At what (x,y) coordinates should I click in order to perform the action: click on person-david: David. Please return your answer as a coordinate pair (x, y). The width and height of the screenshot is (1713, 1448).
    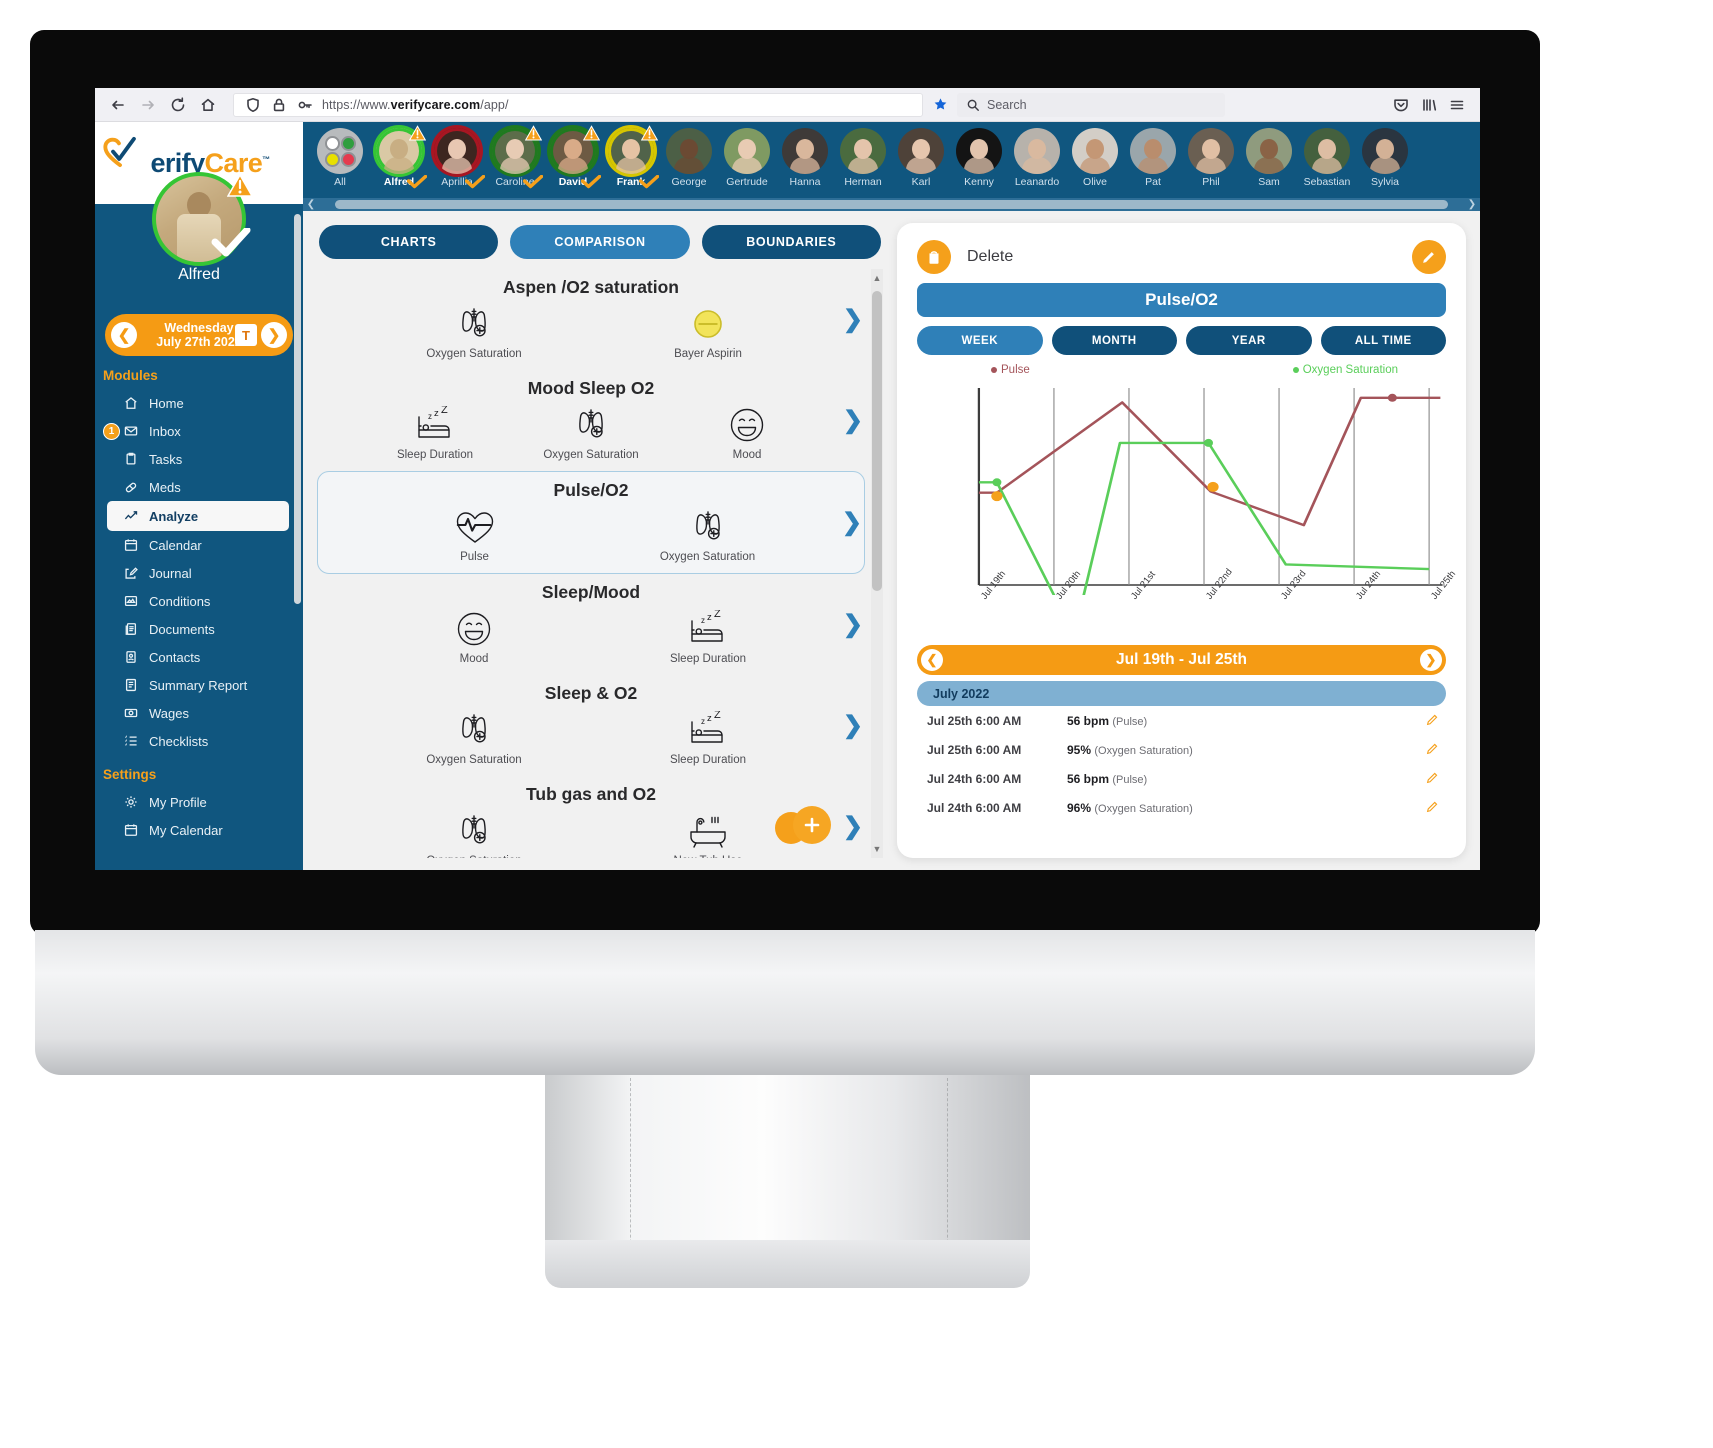
    Looking at the image, I should click on (573, 157).